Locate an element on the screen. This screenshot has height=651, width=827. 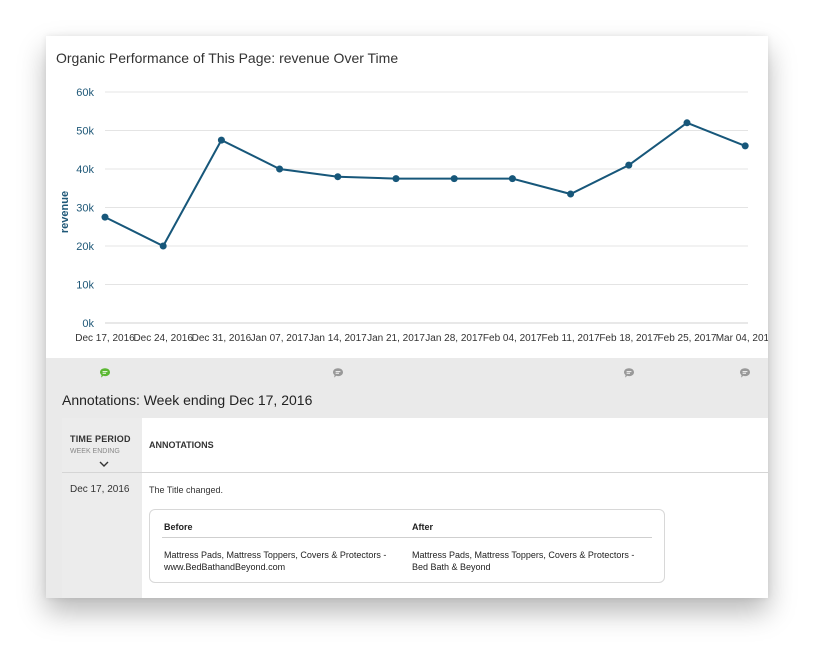
x-tick-label: Jan 21, 2017 is located at coordinates (396, 338).